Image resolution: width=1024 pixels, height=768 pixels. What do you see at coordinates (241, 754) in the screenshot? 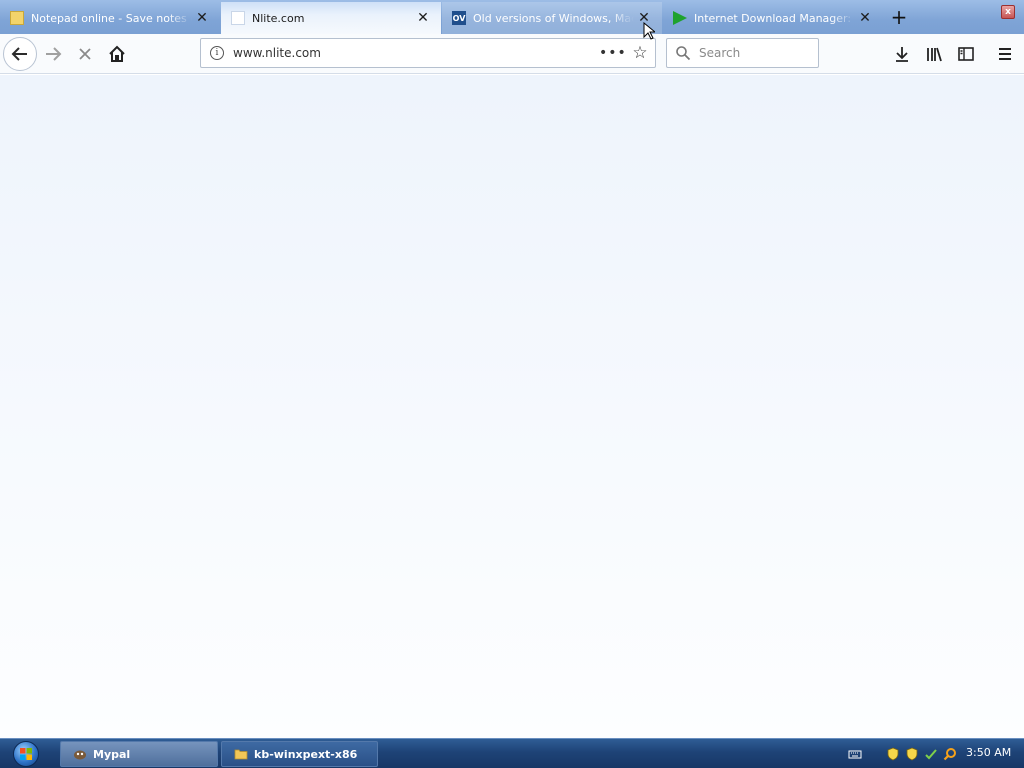
I see `folder-icon` at bounding box center [241, 754].